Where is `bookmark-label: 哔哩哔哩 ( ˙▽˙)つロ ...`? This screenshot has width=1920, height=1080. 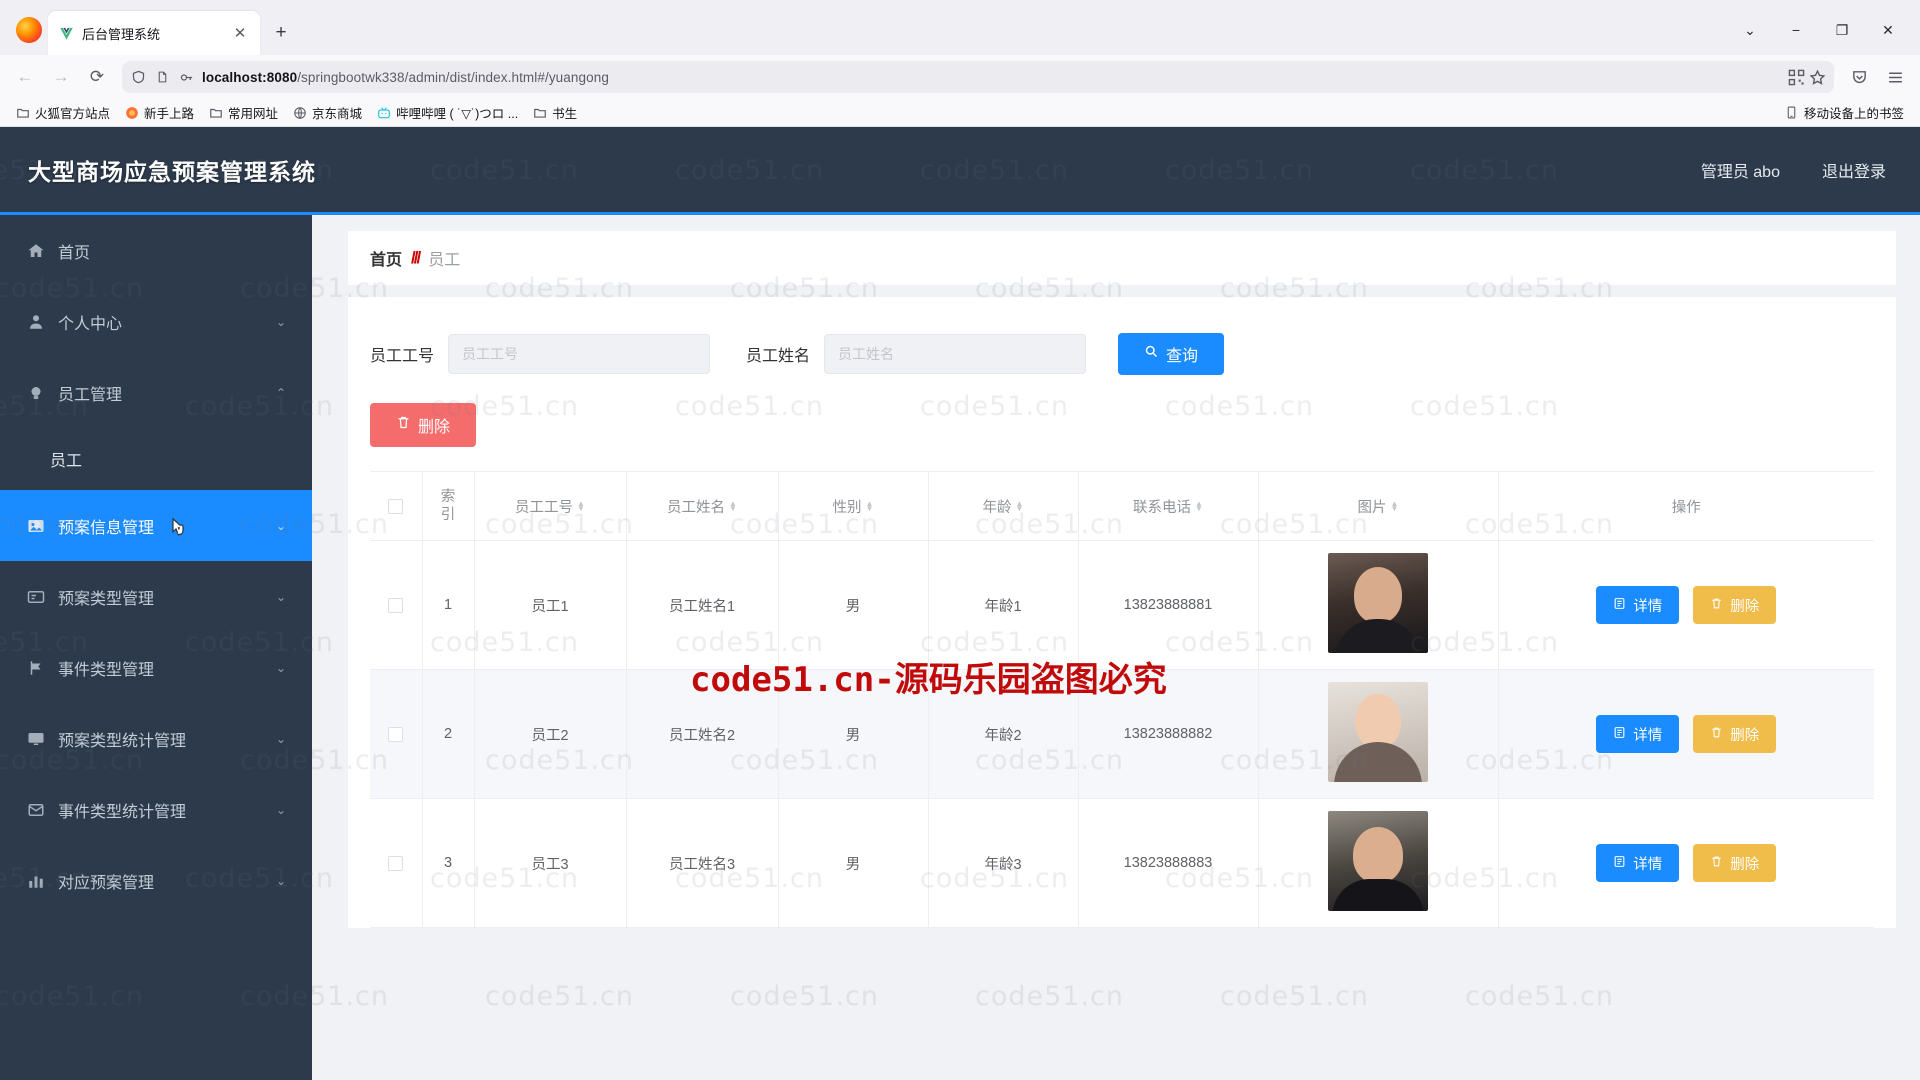
bookmark-label: 哔哩哔哩 ( ˙▽˙)つロ ... is located at coordinates (457, 114).